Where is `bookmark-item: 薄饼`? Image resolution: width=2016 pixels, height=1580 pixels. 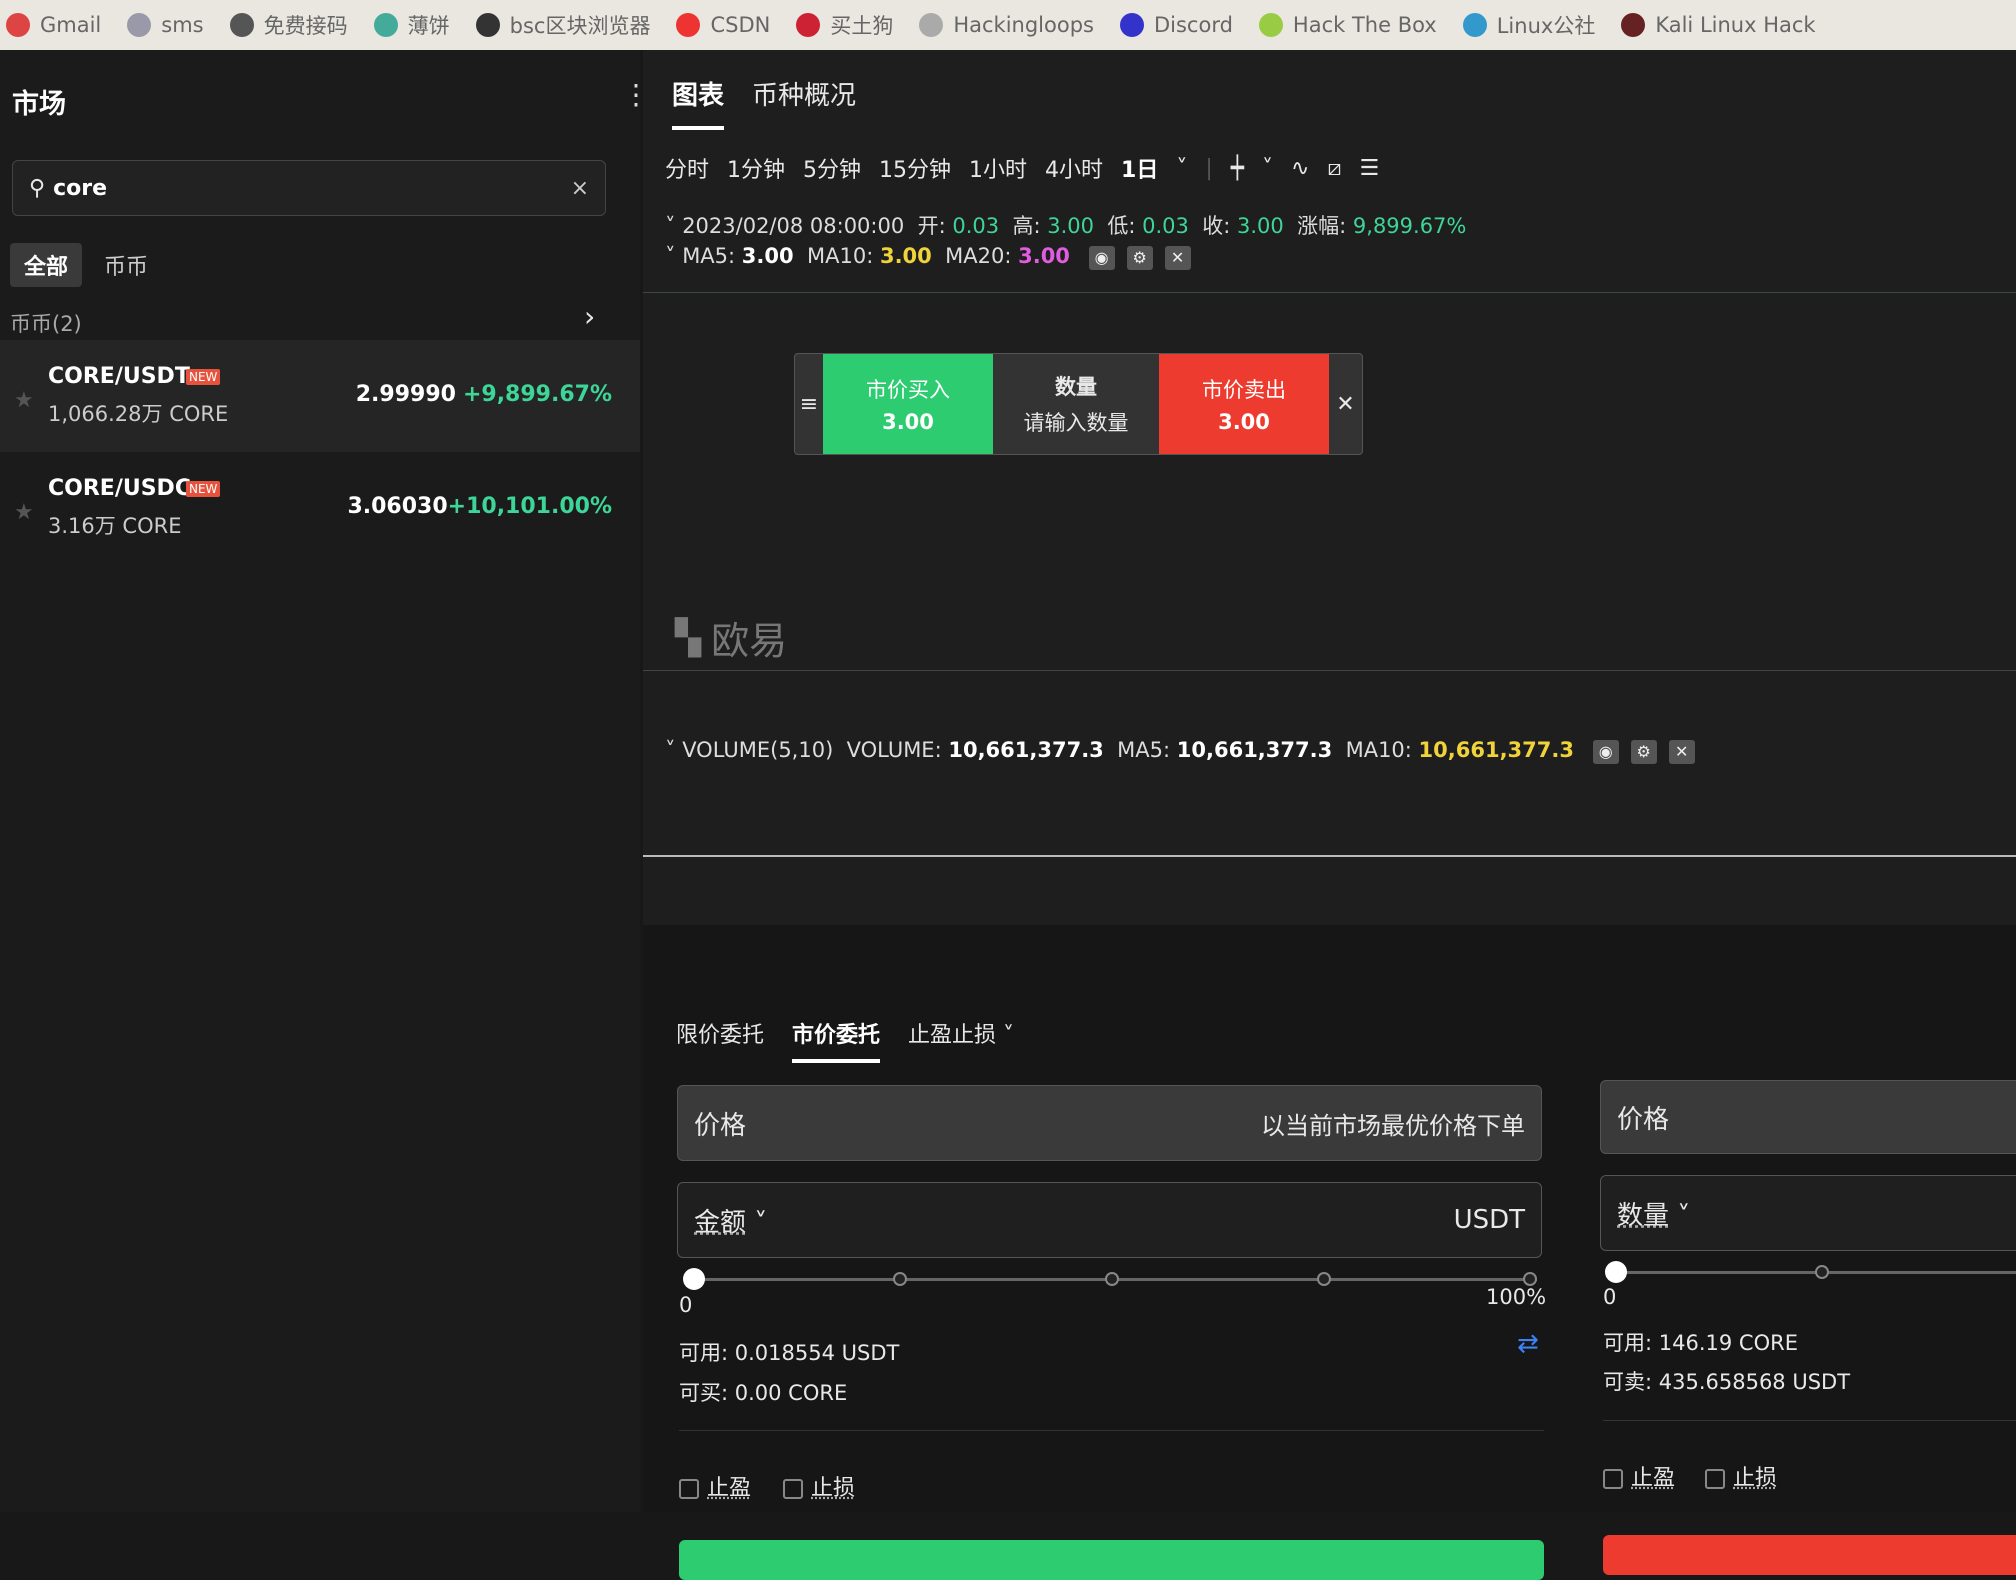
bookmark-item: 薄饼 is located at coordinates (411, 25).